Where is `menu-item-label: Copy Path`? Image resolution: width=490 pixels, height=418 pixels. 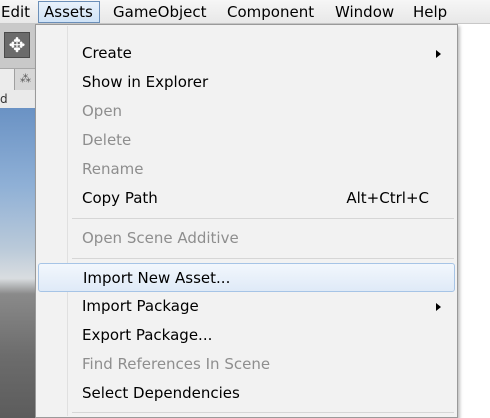
menu-item-label: Copy Path is located at coordinates (120, 198).